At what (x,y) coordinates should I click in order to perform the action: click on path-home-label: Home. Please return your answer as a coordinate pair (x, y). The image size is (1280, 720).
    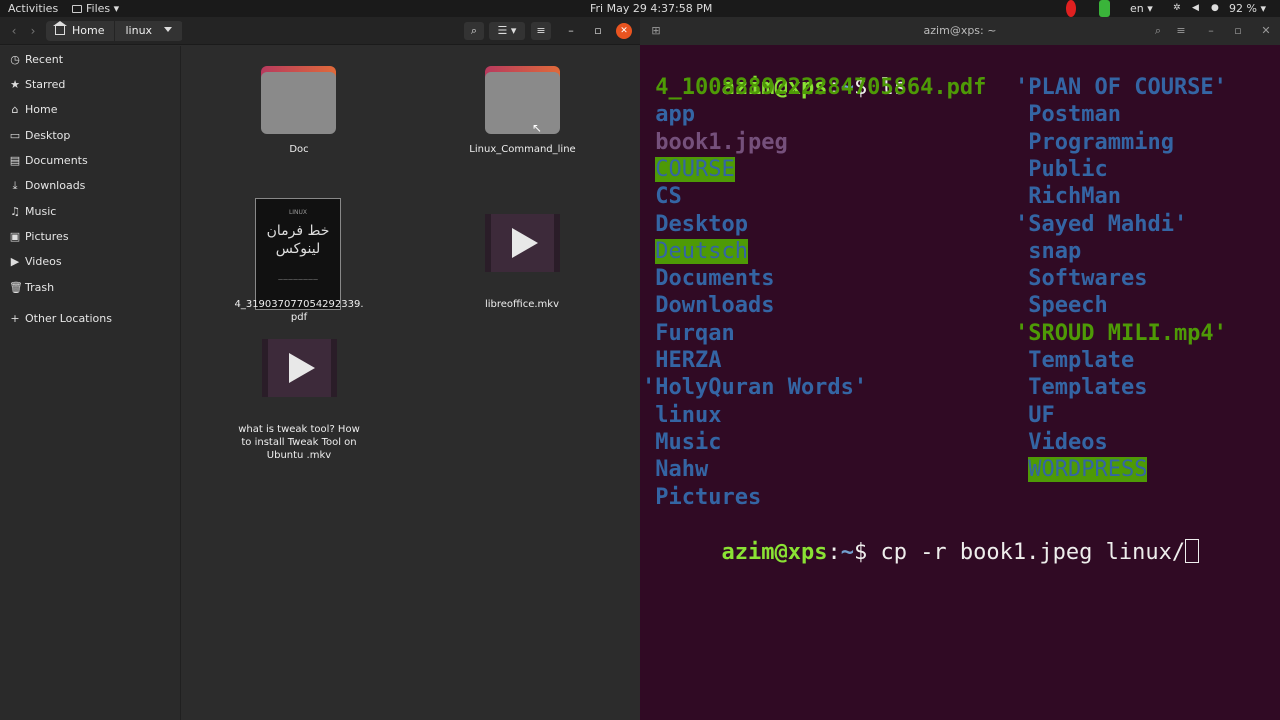
    Looking at the image, I should click on (88, 30).